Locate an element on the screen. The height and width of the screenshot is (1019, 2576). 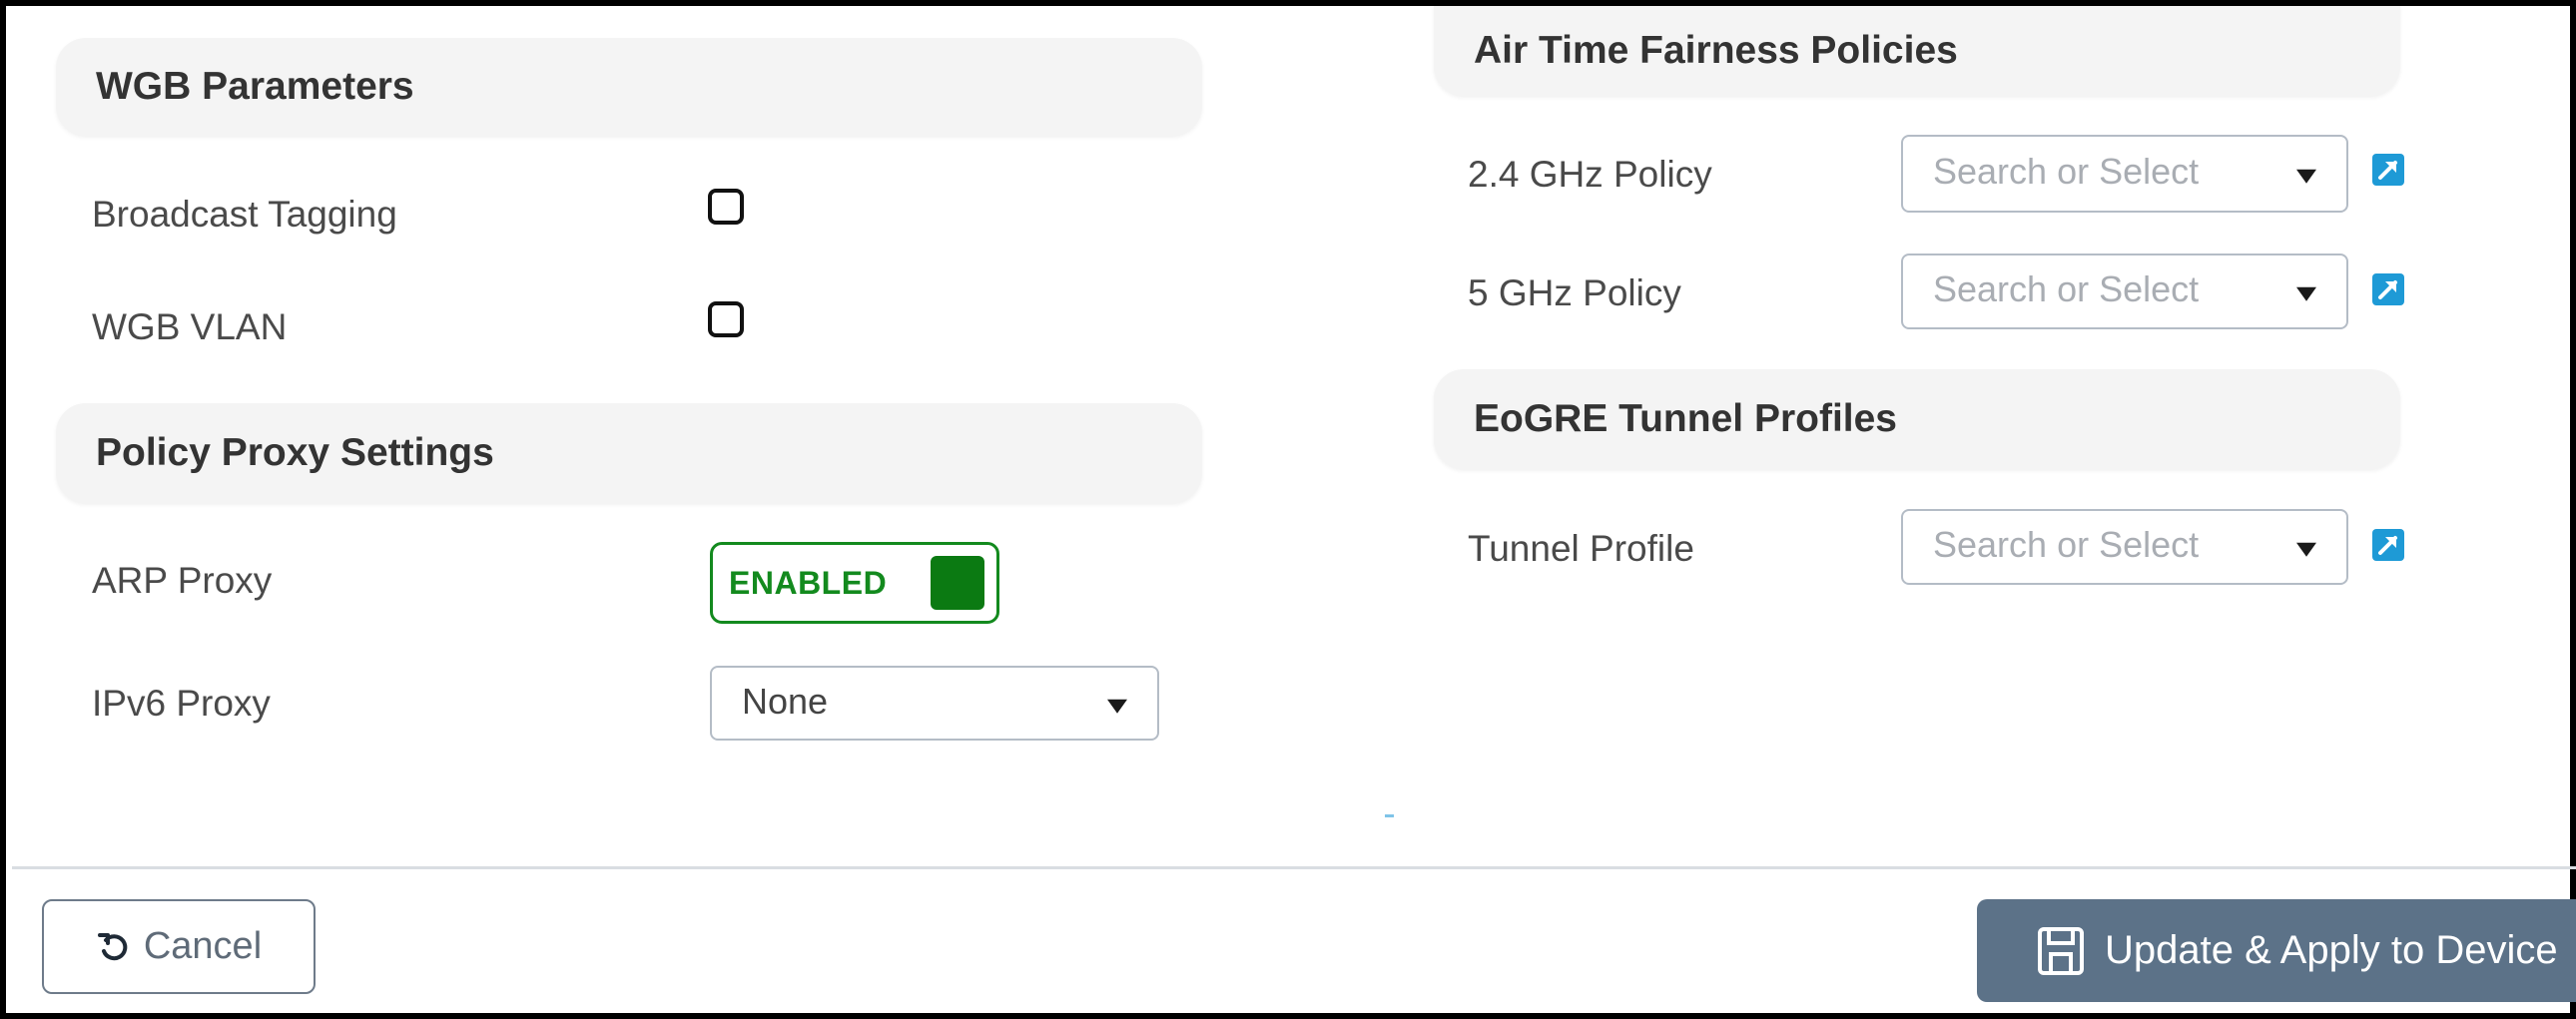
policy-24ghz-label: 2.4 GHz Policy is located at coordinates (1590, 174).